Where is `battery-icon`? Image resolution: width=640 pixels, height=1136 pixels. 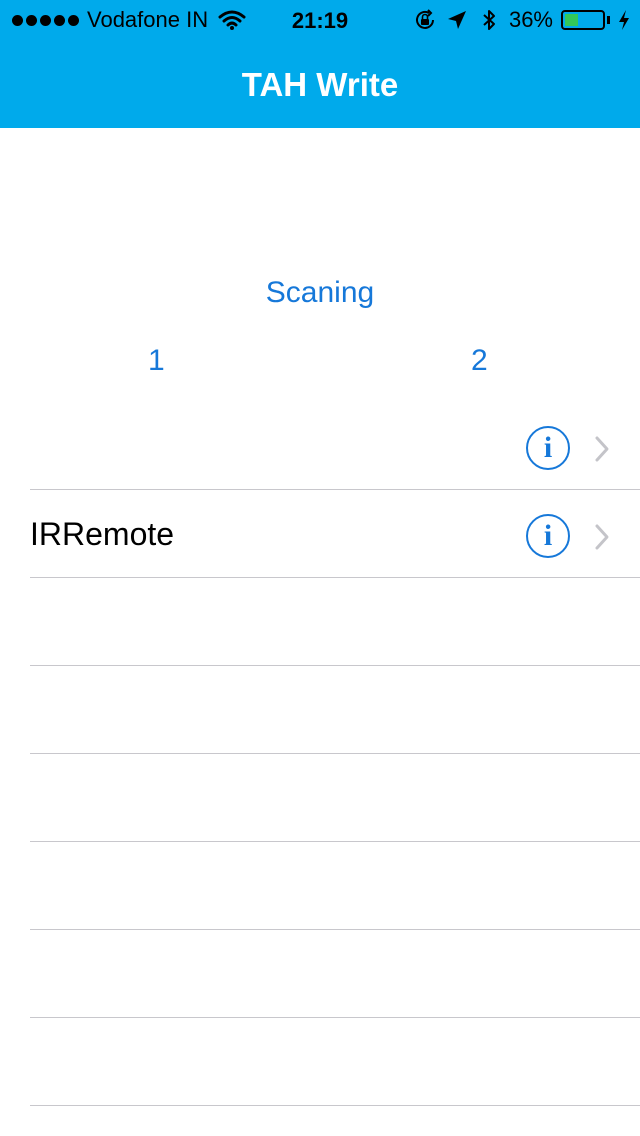 battery-icon is located at coordinates (583, 20).